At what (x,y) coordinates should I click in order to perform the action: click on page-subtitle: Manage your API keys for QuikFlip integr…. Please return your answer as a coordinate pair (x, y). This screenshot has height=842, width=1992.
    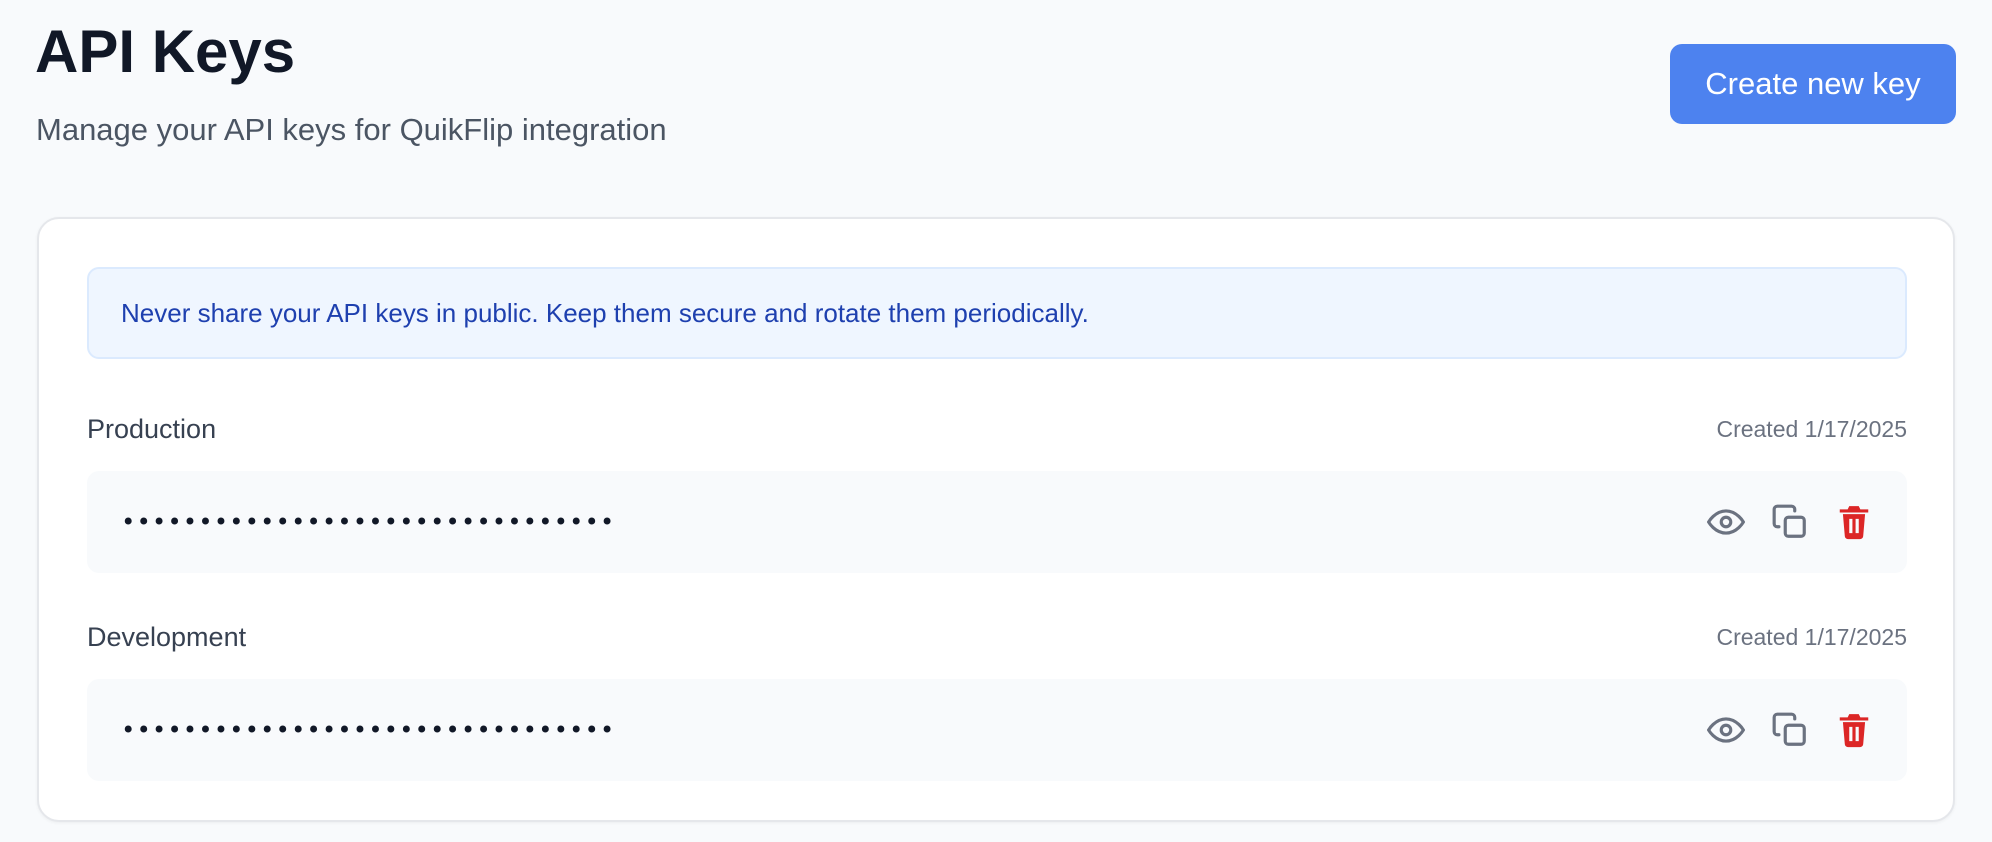
    Looking at the image, I should click on (351, 129).